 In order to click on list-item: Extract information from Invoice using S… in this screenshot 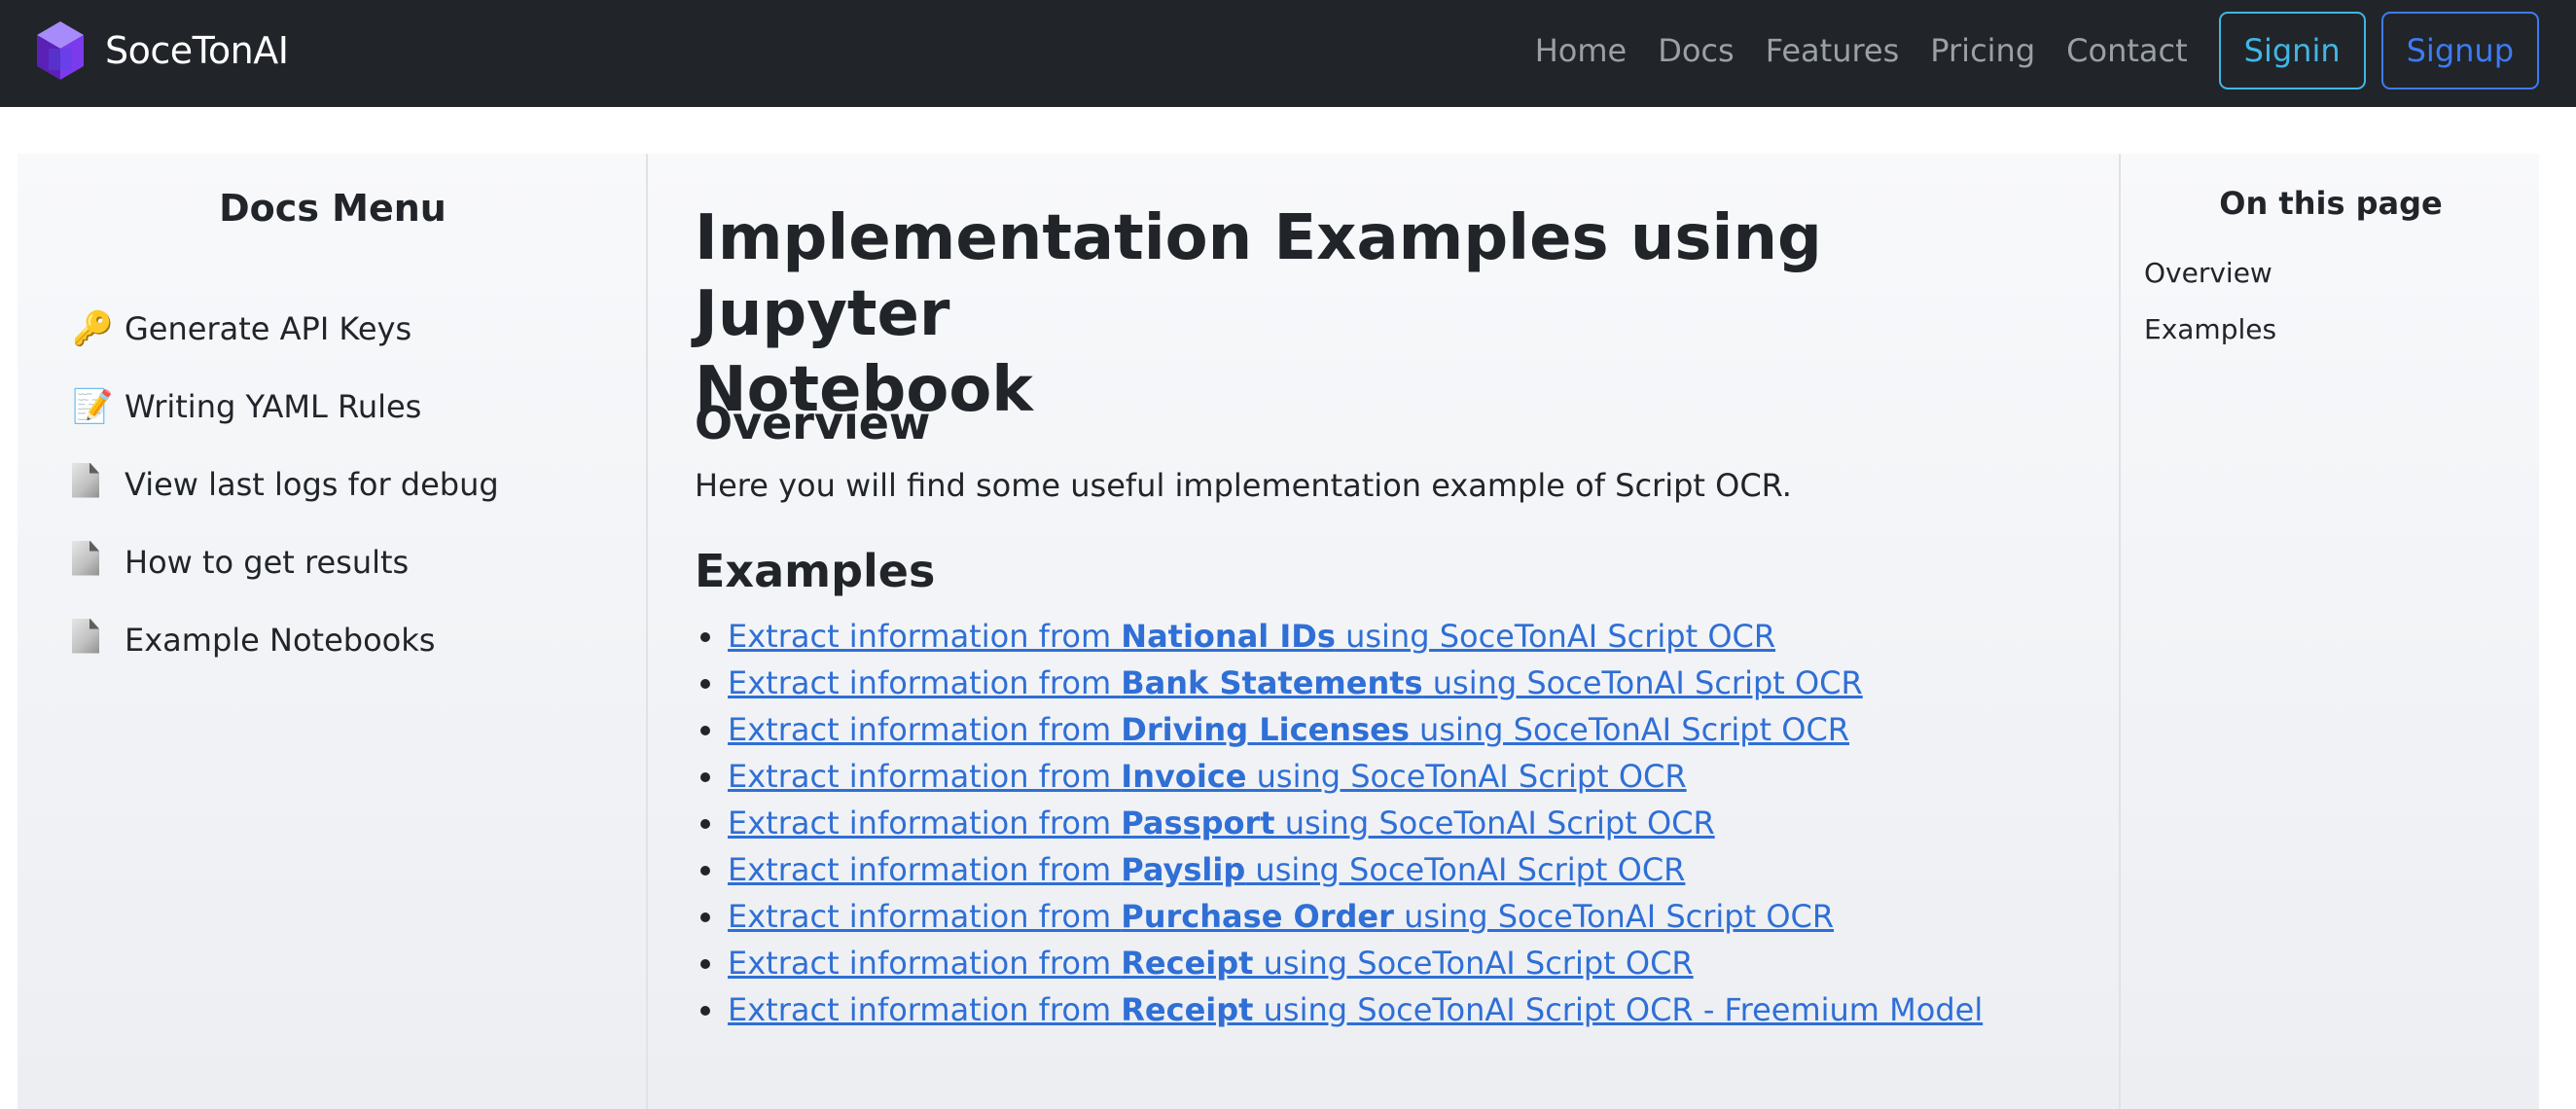, I will do `click(1341, 777)`.